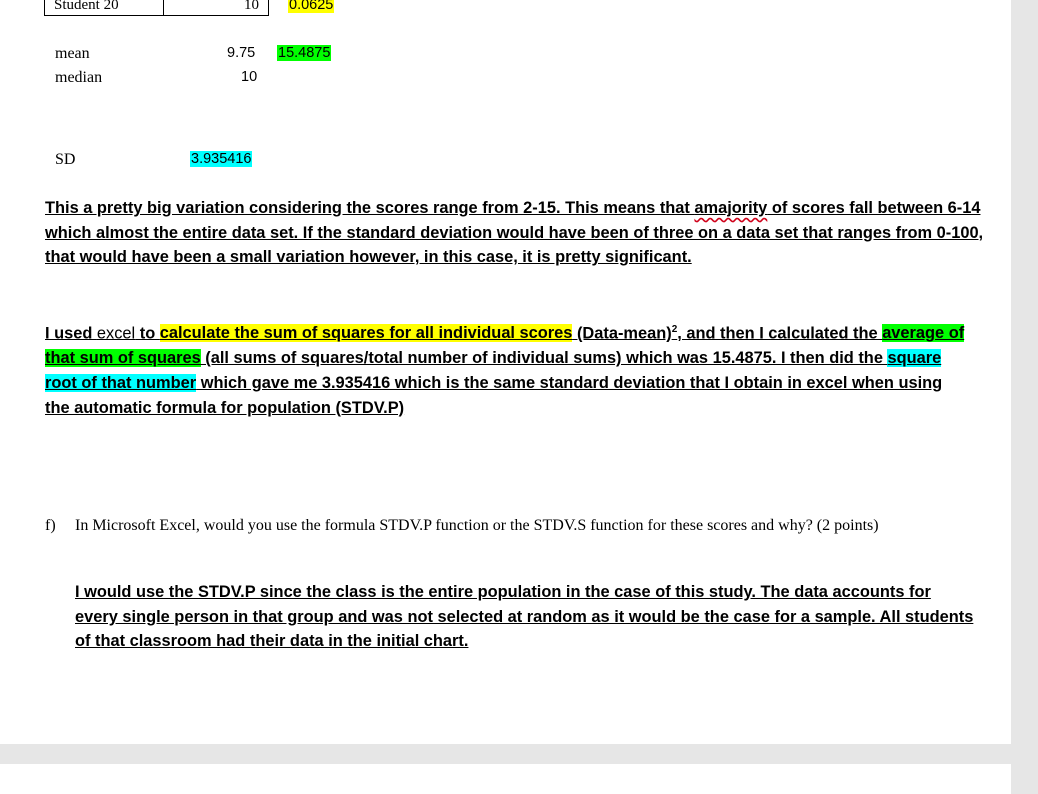 This screenshot has height=794, width=1038. Describe the element at coordinates (622, 333) in the screenshot. I see `paragraph-text: (Data-mean)` at that location.